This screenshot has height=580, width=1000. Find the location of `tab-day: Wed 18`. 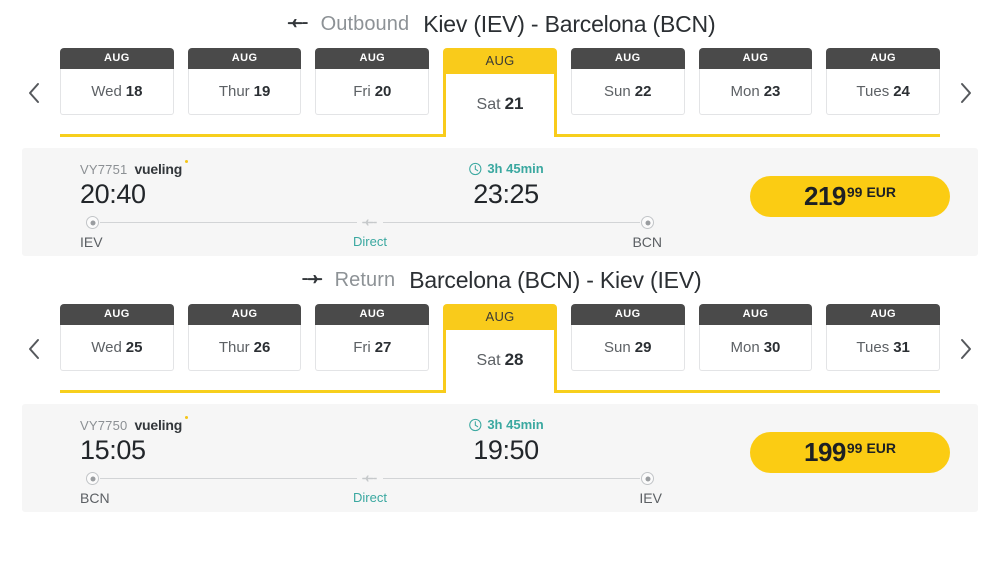

tab-day: Wed 18 is located at coordinates (117, 92).